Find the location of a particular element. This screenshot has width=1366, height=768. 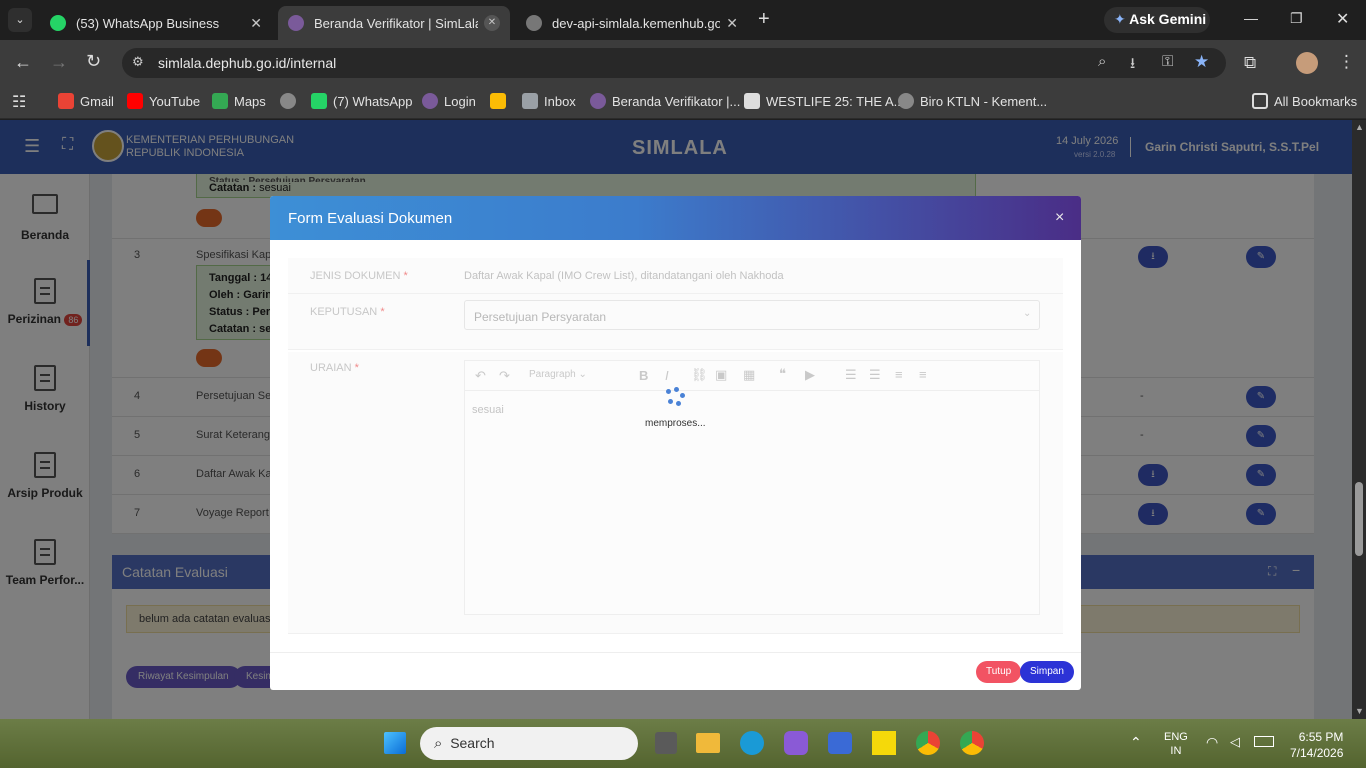

bookmark-globe is located at coordinates (291, 101).